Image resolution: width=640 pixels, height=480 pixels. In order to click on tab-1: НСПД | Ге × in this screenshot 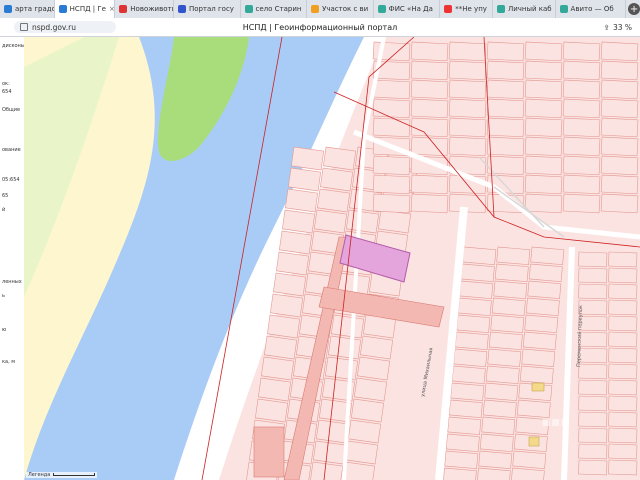, I will do `click(85, 9)`.